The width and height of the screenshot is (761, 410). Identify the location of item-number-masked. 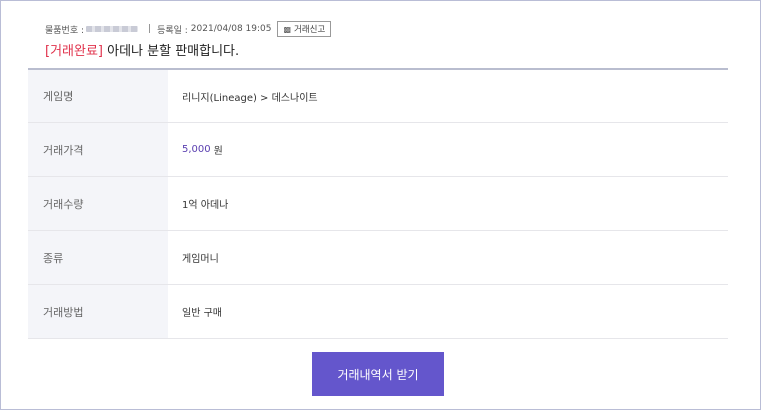
(112, 29).